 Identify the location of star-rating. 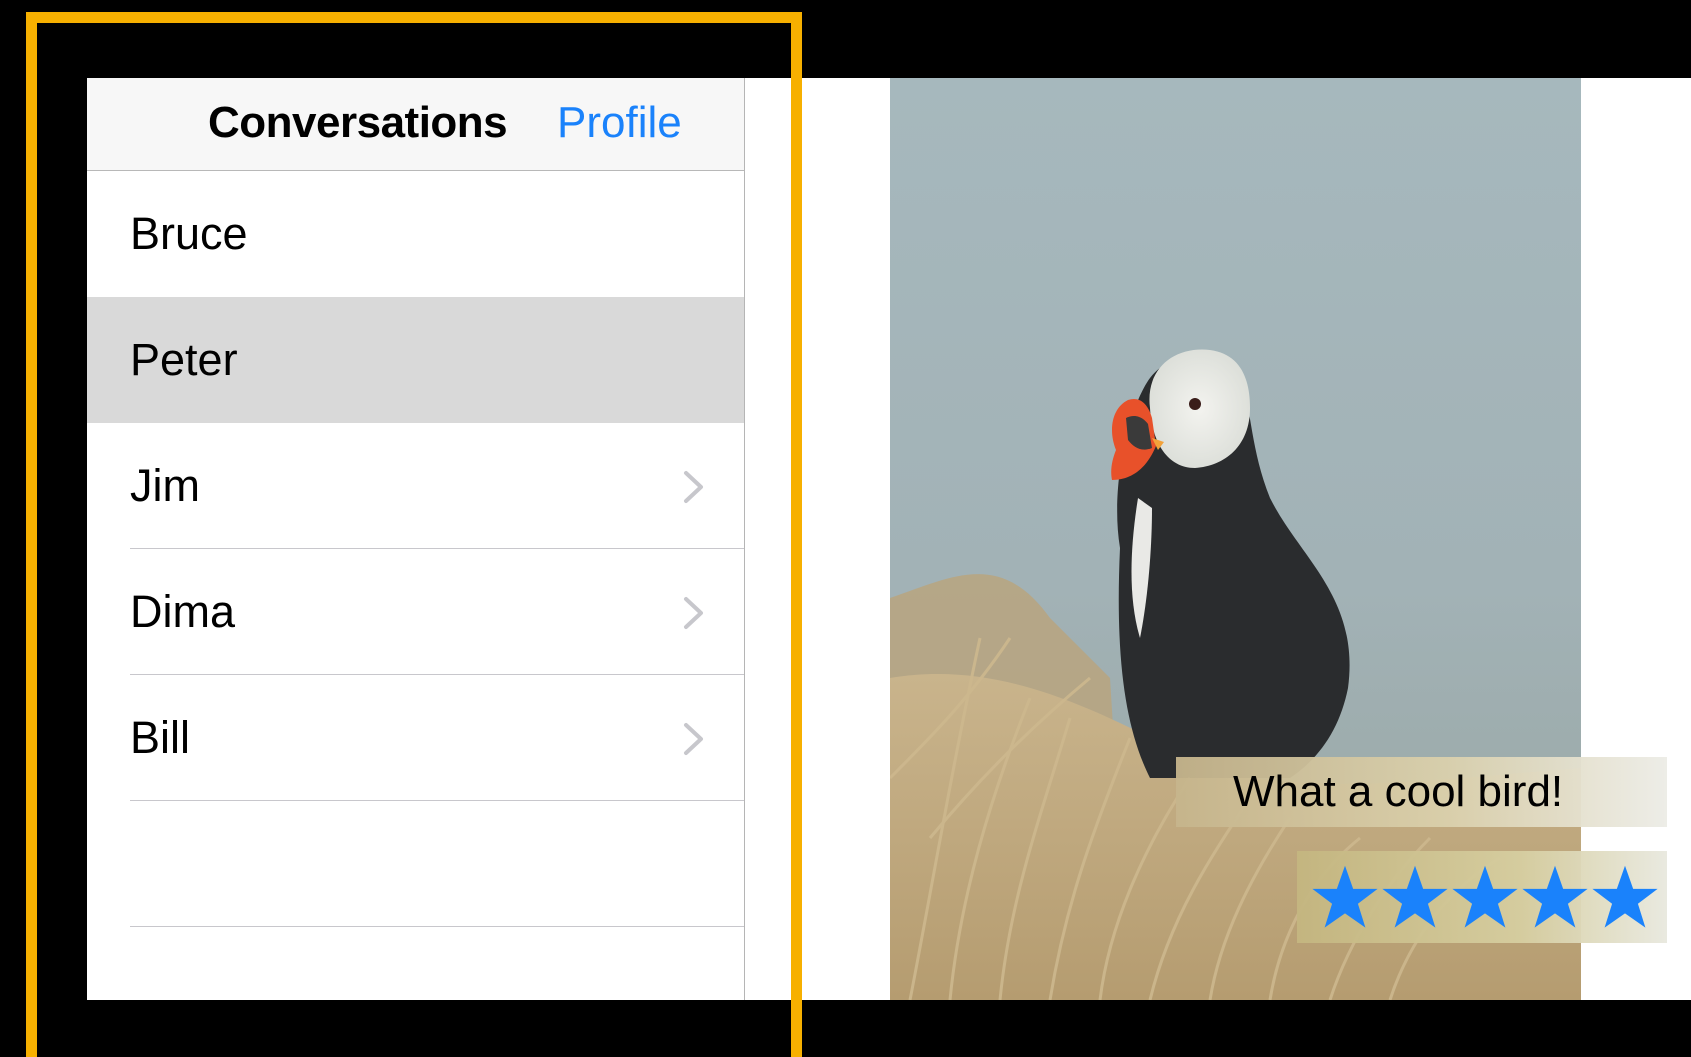
(1485, 897).